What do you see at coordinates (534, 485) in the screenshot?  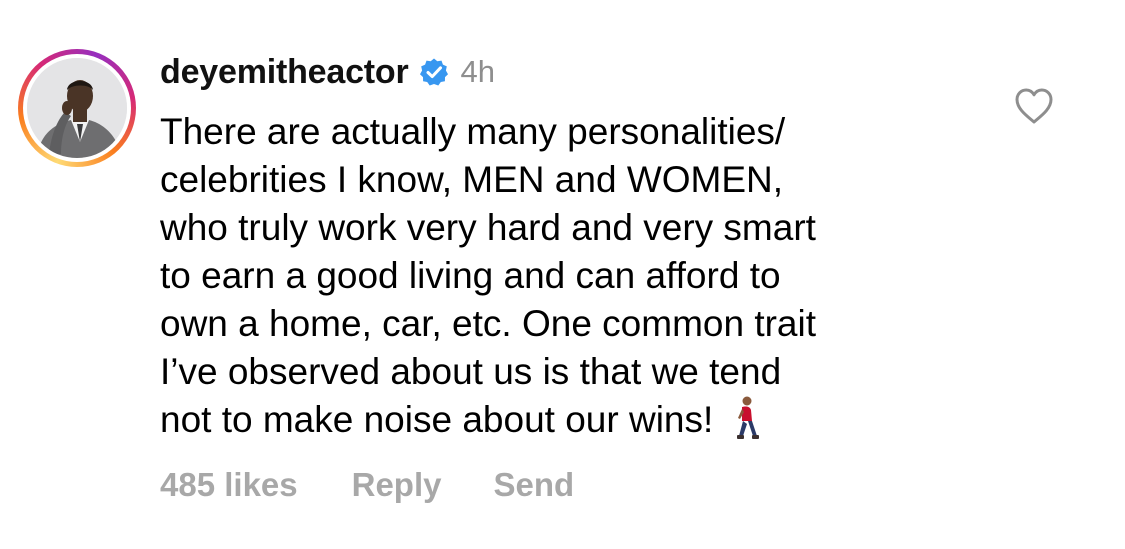 I see `send-button: Send` at bounding box center [534, 485].